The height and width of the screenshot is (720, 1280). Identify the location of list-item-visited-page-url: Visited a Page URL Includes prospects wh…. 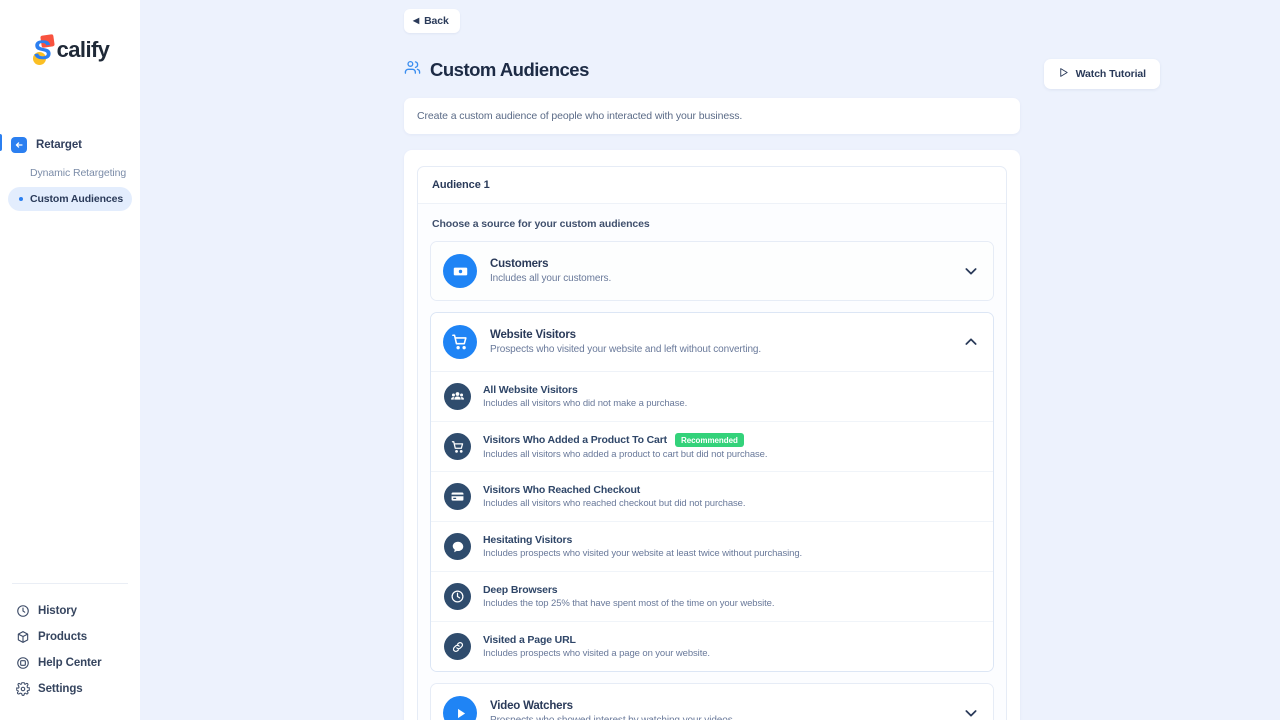
(712, 646).